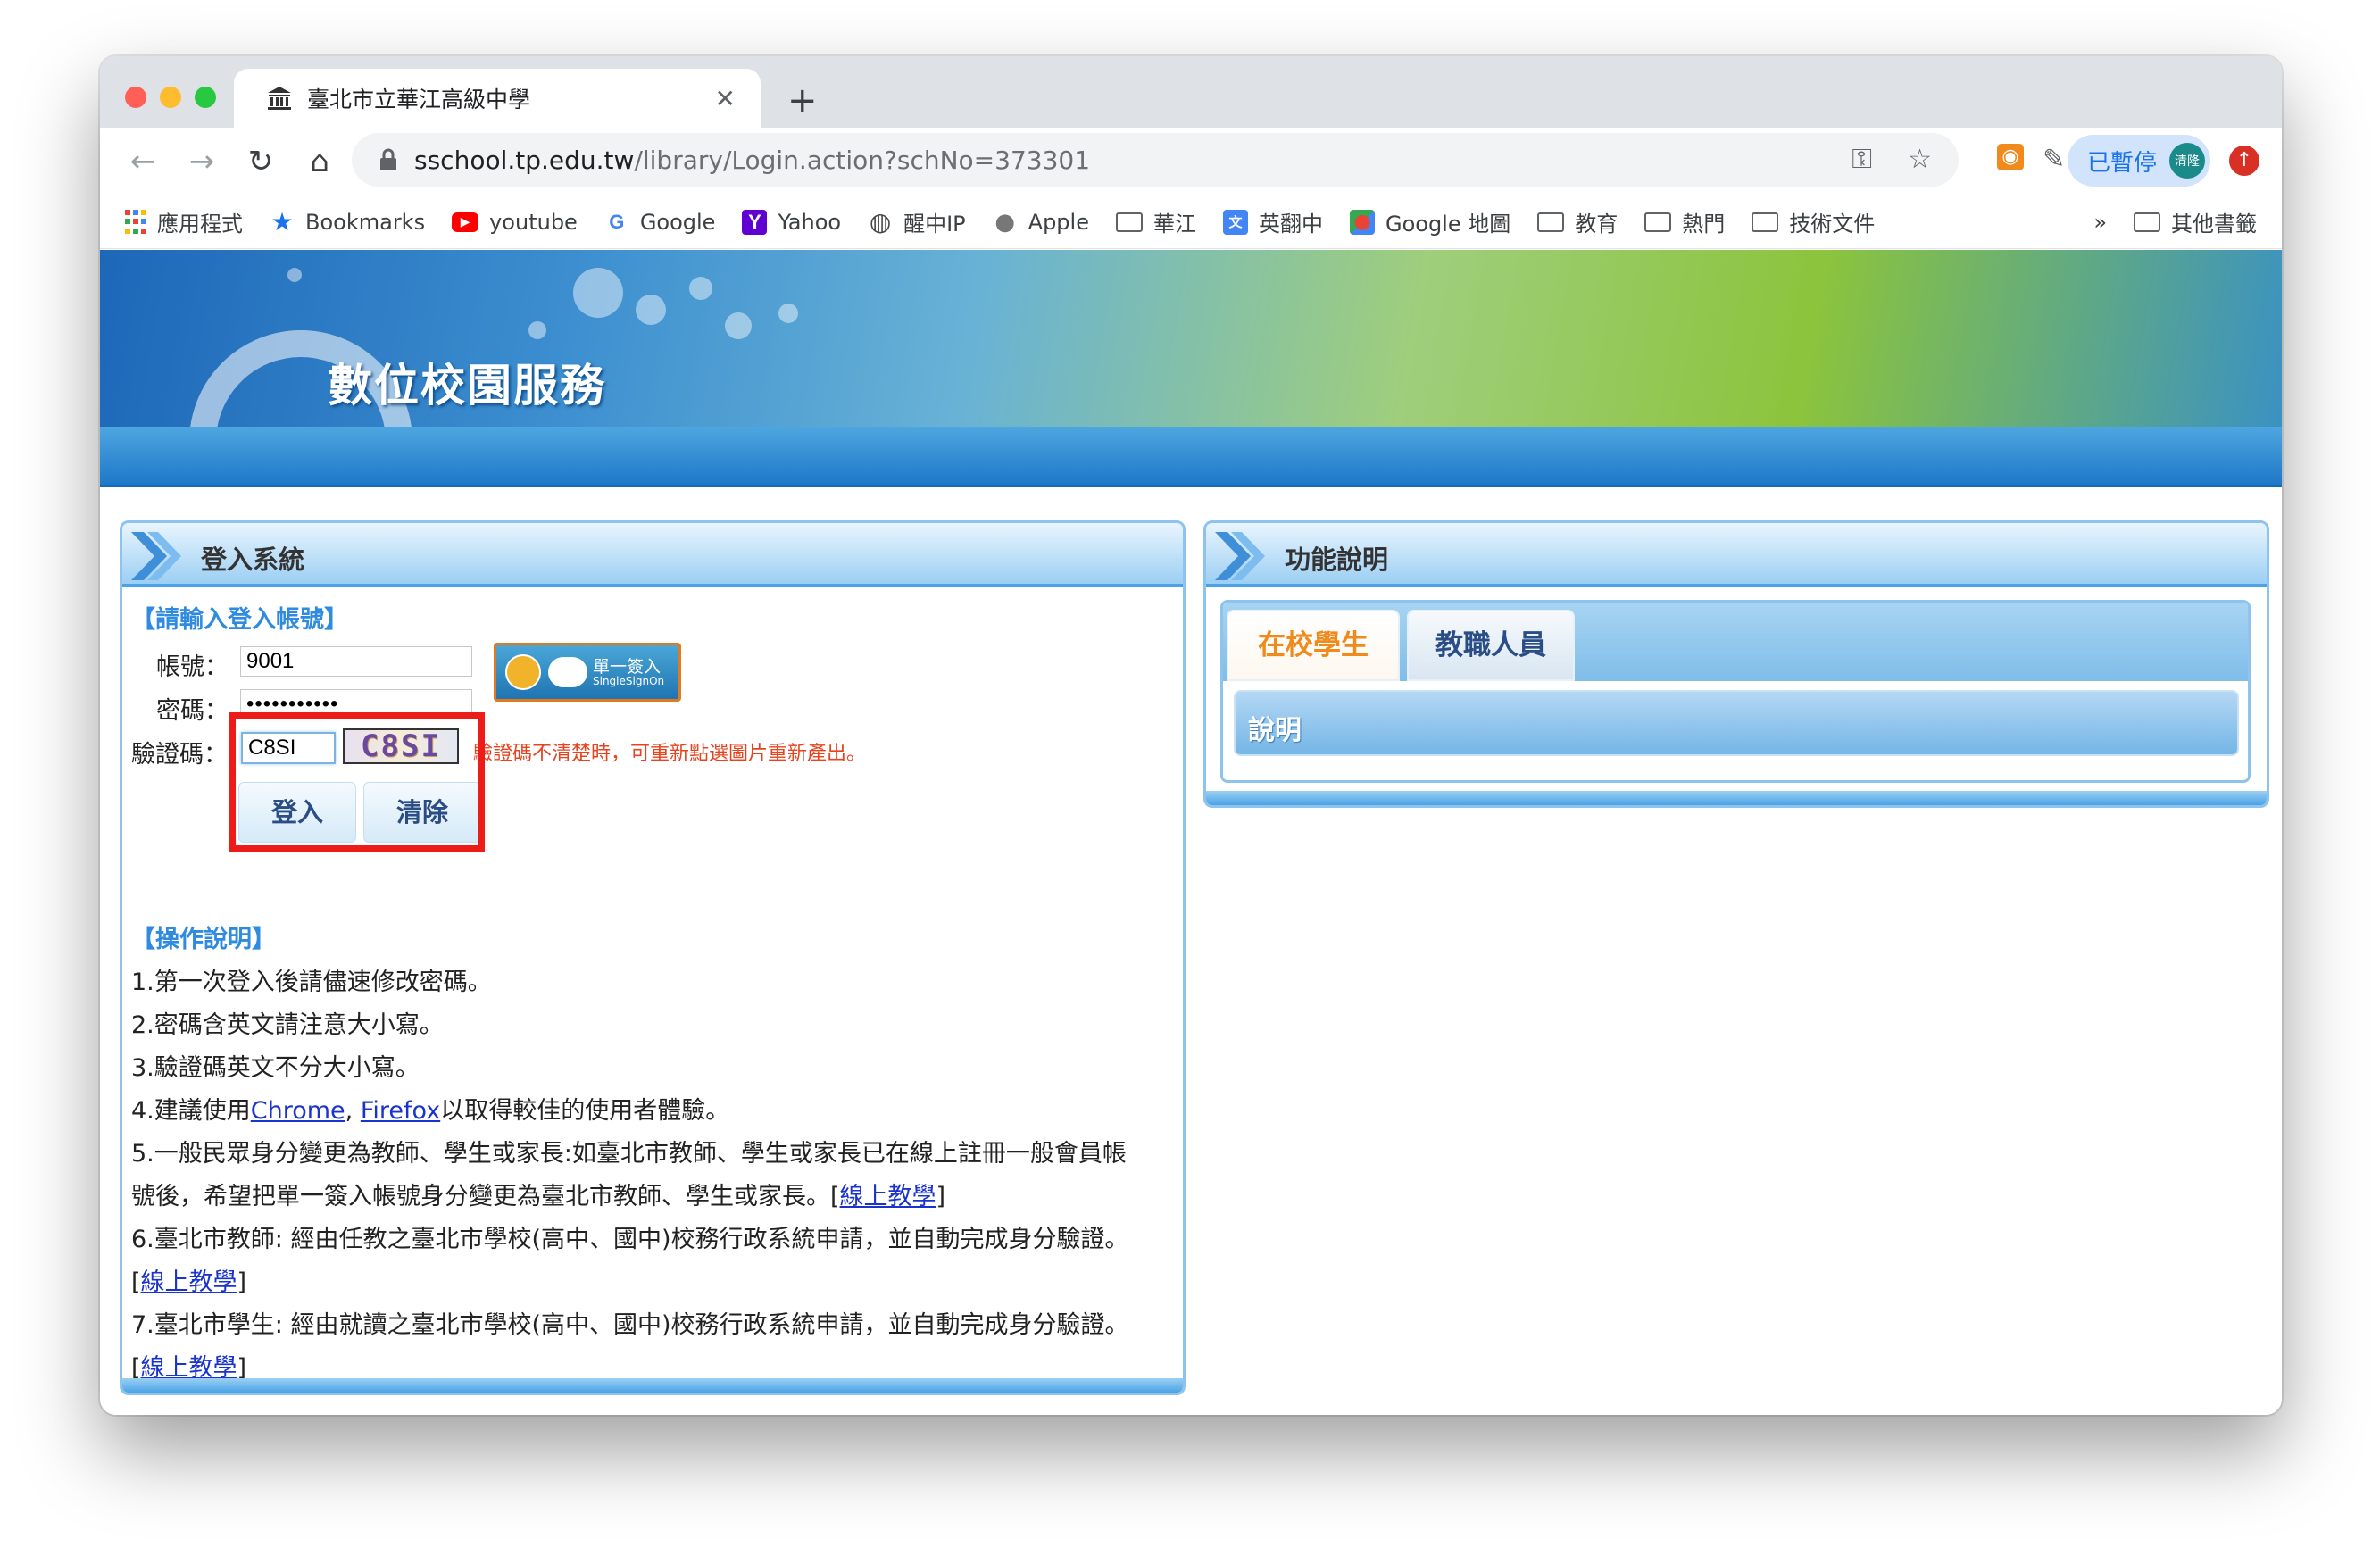 This screenshot has height=1555, width=2380. I want to click on cloud-lock-icon, so click(567, 672).